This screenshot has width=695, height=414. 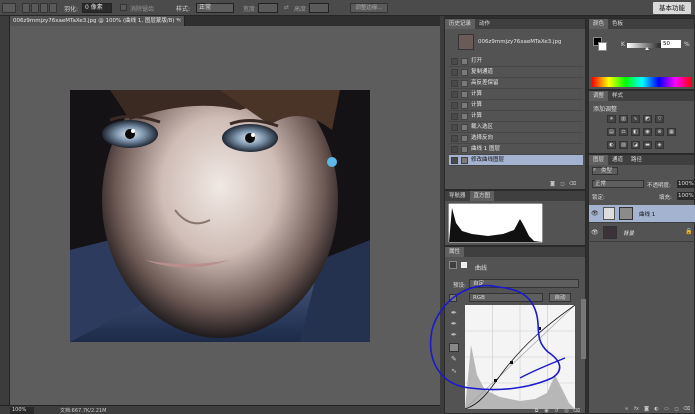 I want to click on background-color-swatch, so click(x=602, y=46).